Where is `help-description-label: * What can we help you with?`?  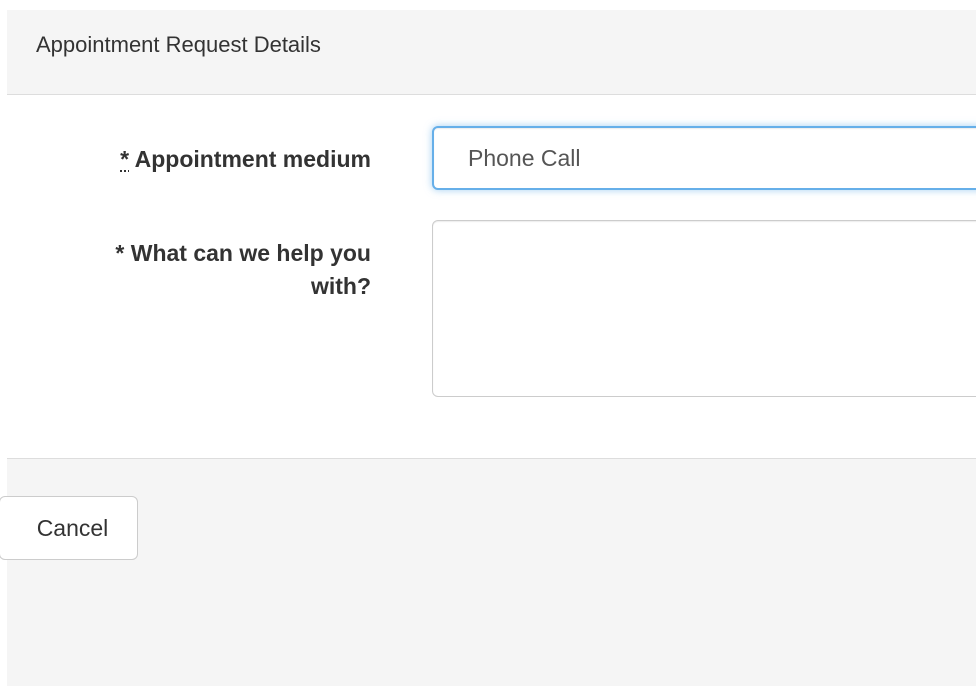
help-description-label: * What can we help you with? is located at coordinates (243, 269).